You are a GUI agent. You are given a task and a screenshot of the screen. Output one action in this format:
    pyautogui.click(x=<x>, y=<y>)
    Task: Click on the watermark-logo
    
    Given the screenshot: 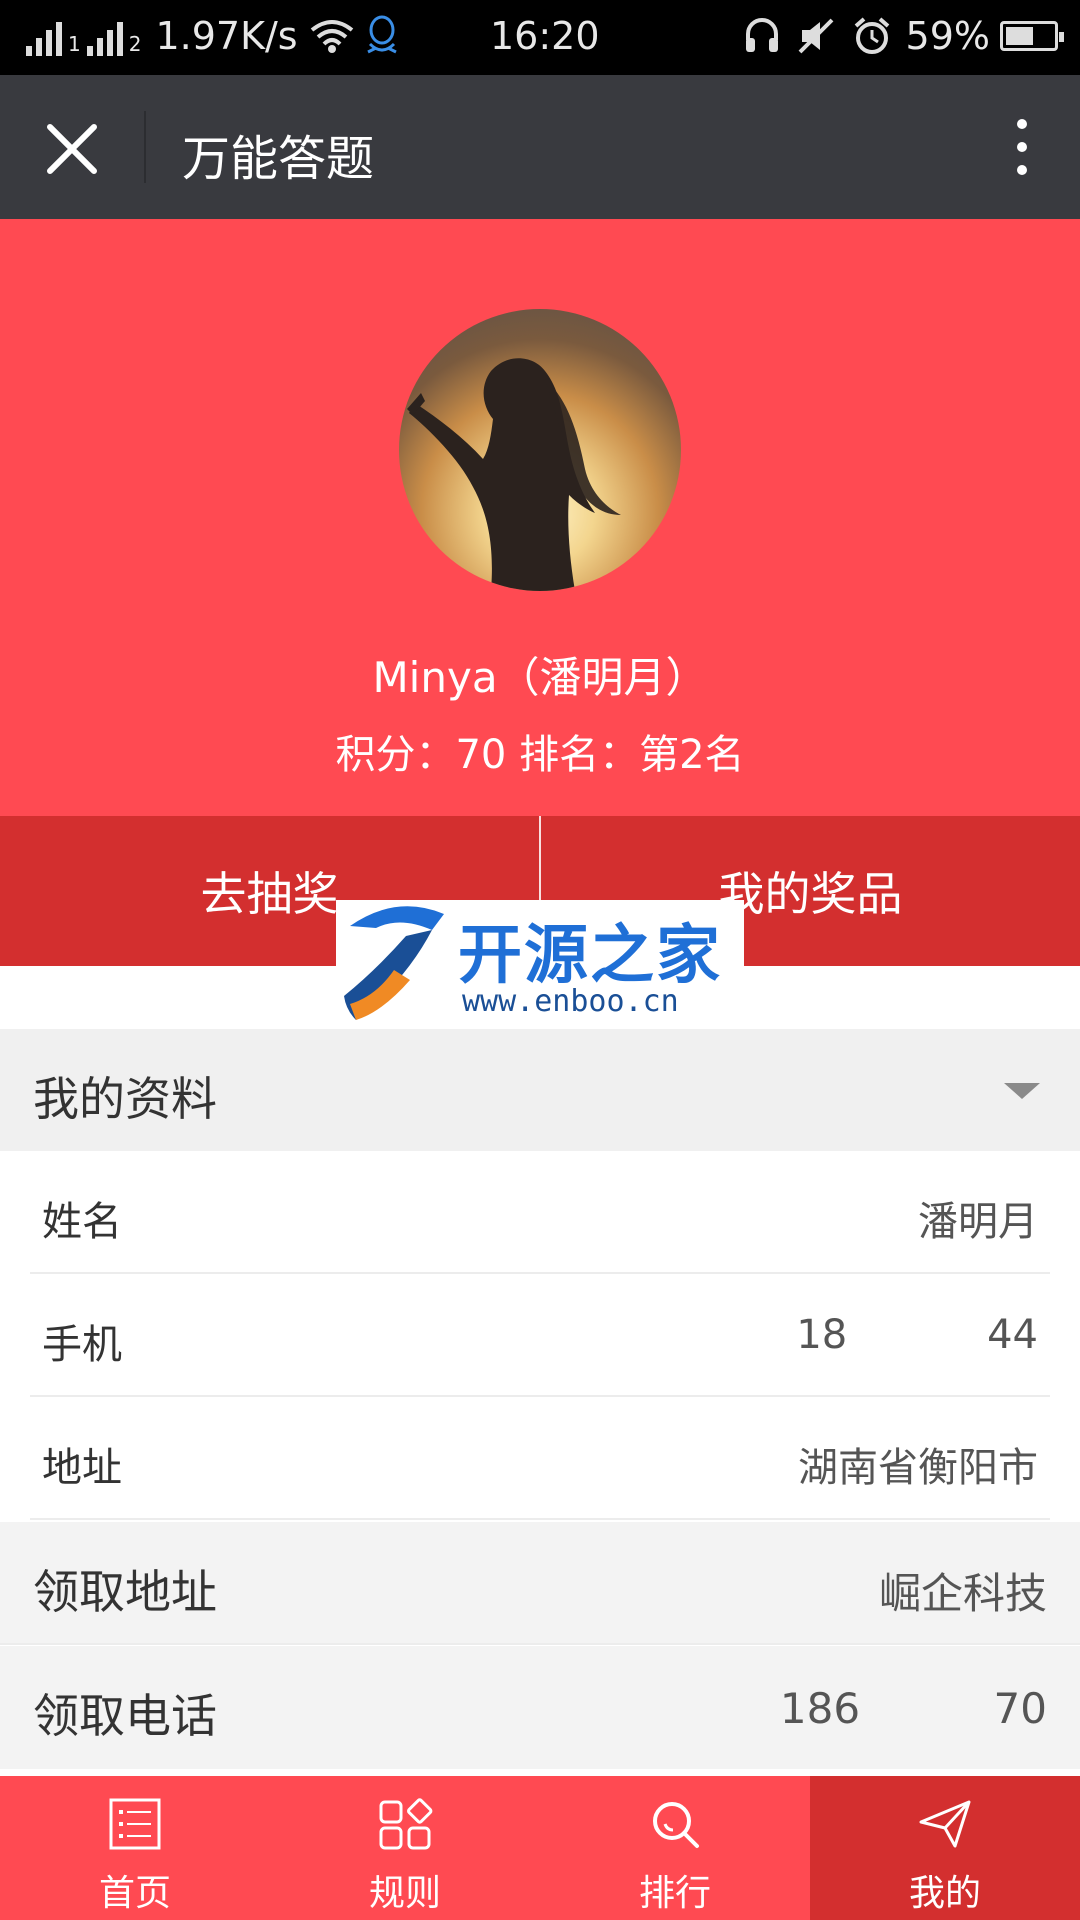 What is the action you would take?
    pyautogui.click(x=394, y=963)
    